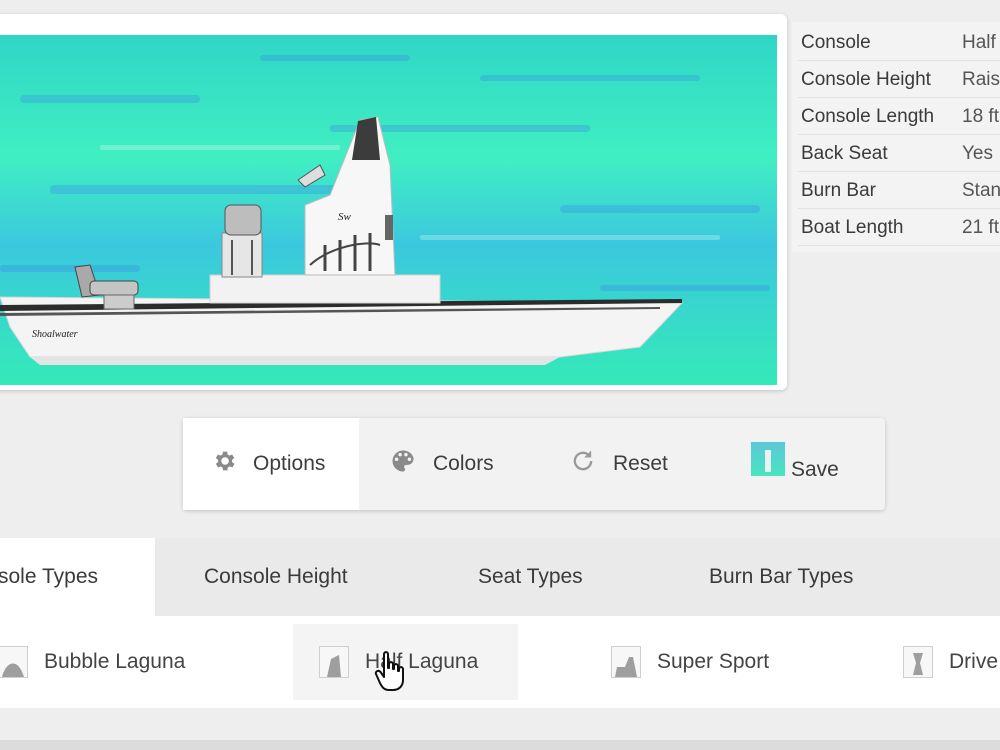  Describe the element at coordinates (980, 227) in the screenshot. I see `spec-value: 21 ft` at that location.